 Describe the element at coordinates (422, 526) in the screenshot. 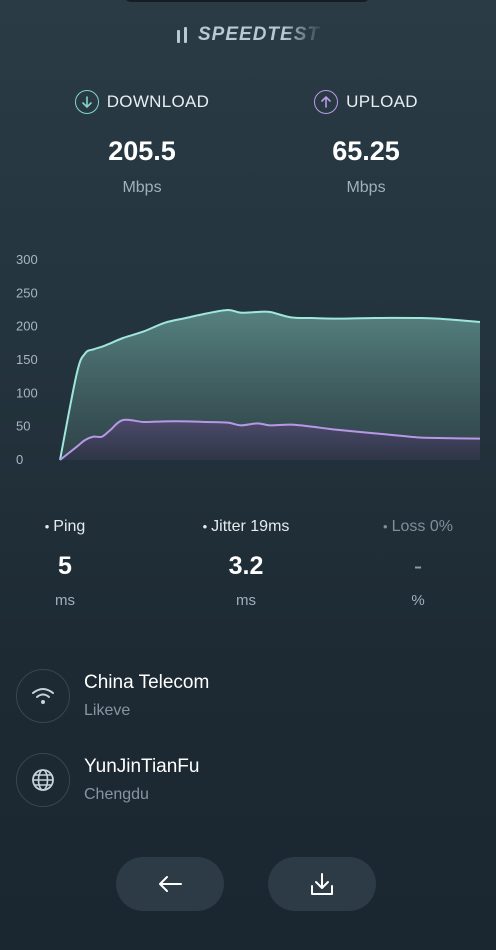

I see `loss-label: Loss 0%` at that location.